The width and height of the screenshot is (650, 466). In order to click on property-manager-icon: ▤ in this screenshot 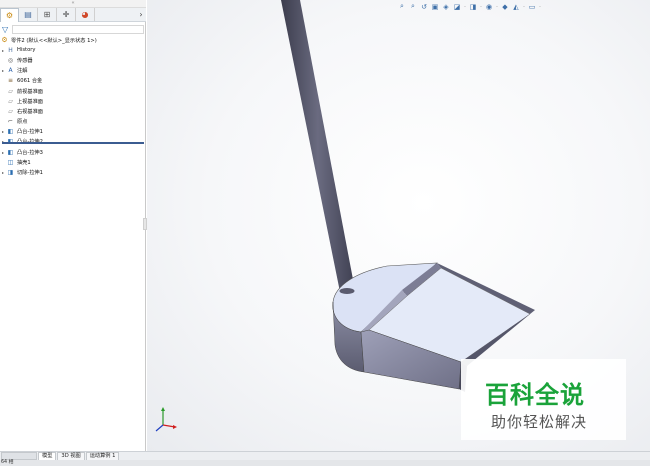, I will do `click(28, 14)`.